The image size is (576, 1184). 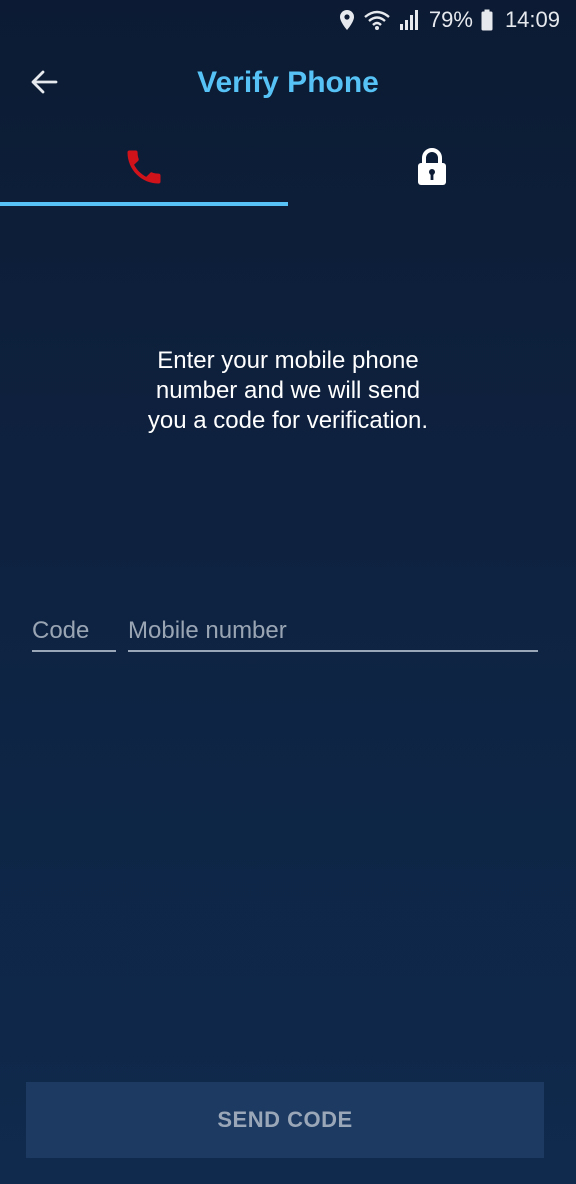 I want to click on send-code-button: SEND CODE, so click(x=285, y=1120).